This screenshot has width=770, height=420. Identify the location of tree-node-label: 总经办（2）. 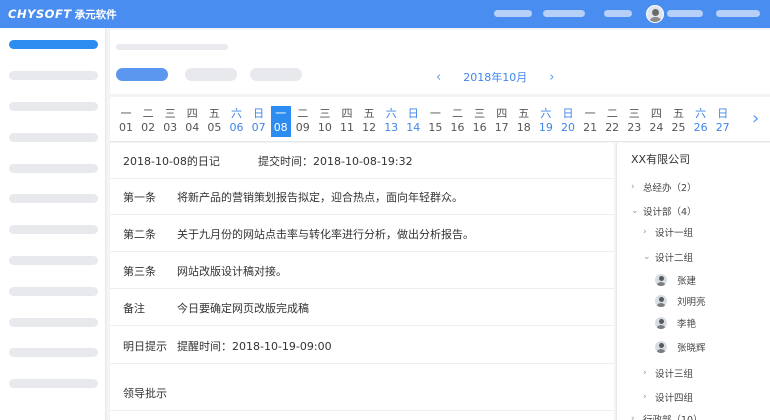
(670, 188).